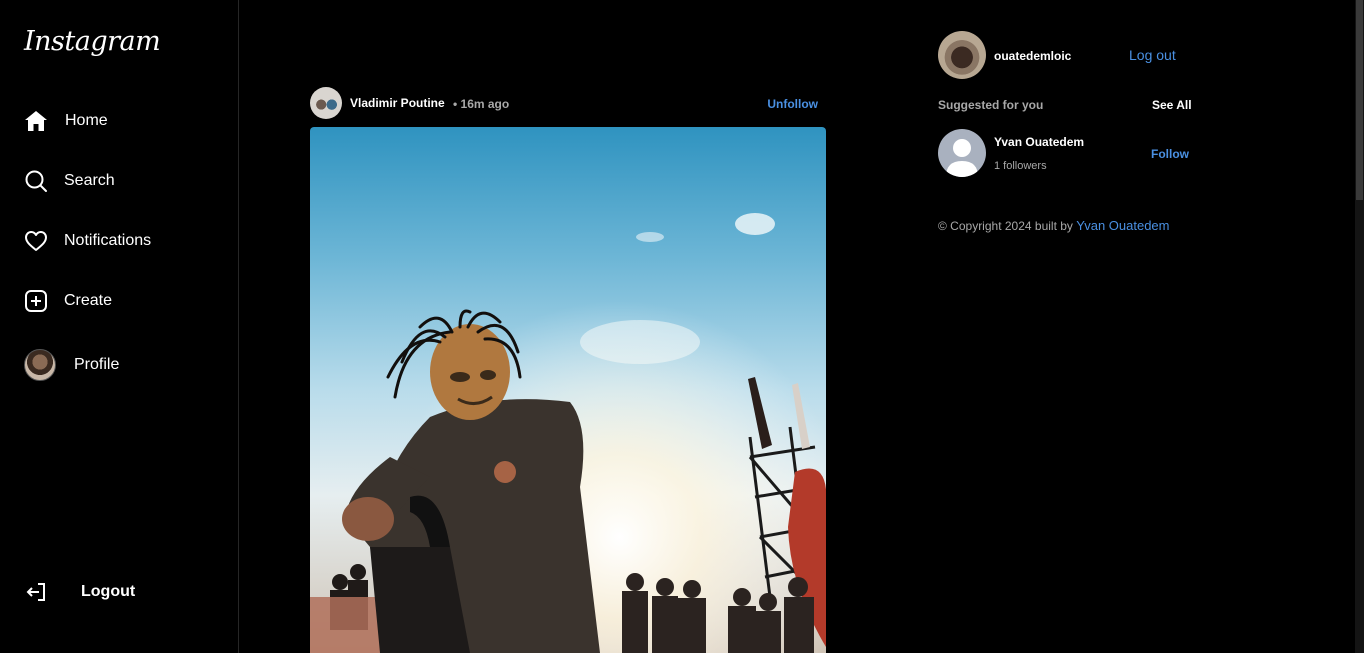 The height and width of the screenshot is (653, 1364). What do you see at coordinates (97, 364) in the screenshot?
I see `sidebar-item-label: Profile` at bounding box center [97, 364].